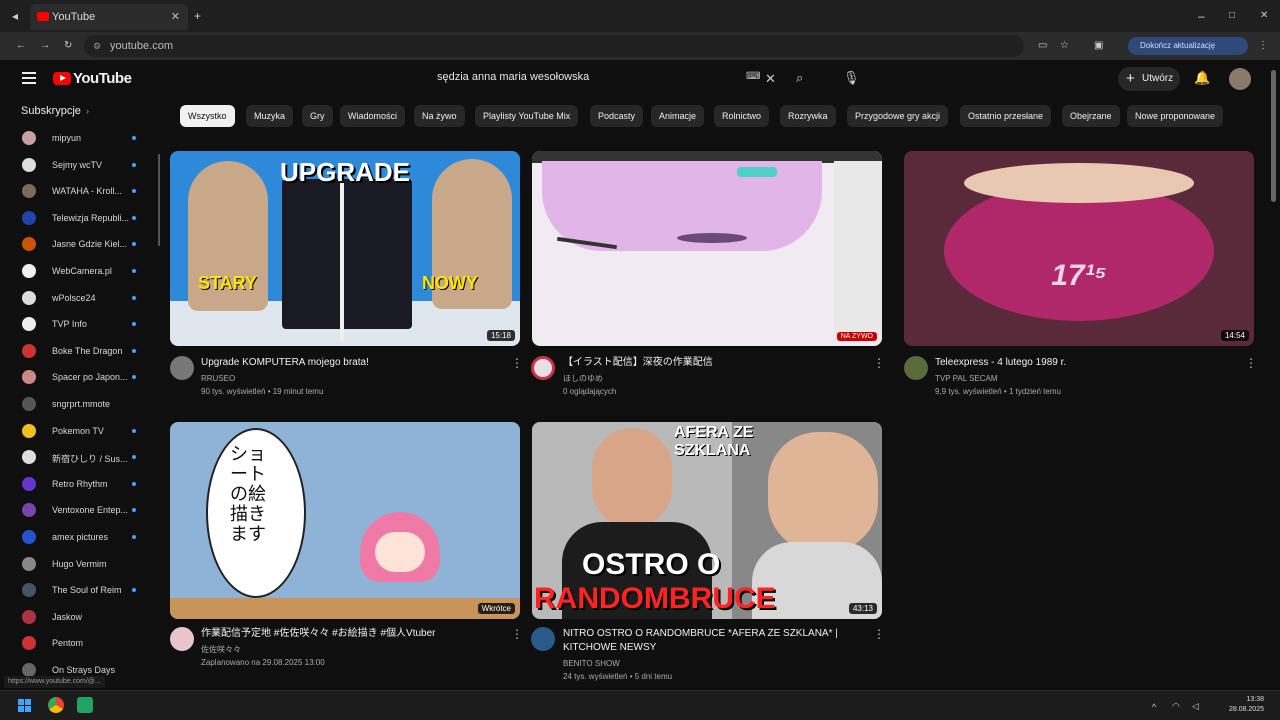 Image resolution: width=1280 pixels, height=720 pixels. Describe the element at coordinates (21, 46) in the screenshot. I see `back-icon: ←` at that location.